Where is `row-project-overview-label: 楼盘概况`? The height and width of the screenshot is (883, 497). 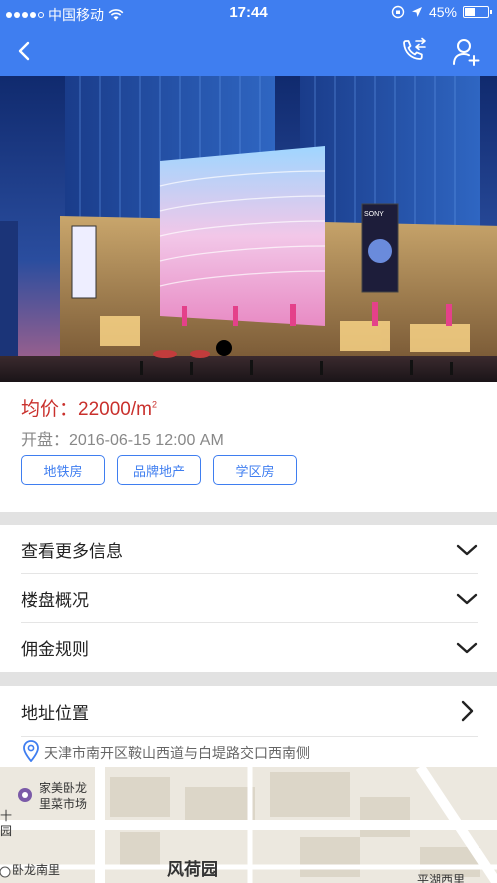 row-project-overview-label: 楼盘概况 is located at coordinates (55, 600).